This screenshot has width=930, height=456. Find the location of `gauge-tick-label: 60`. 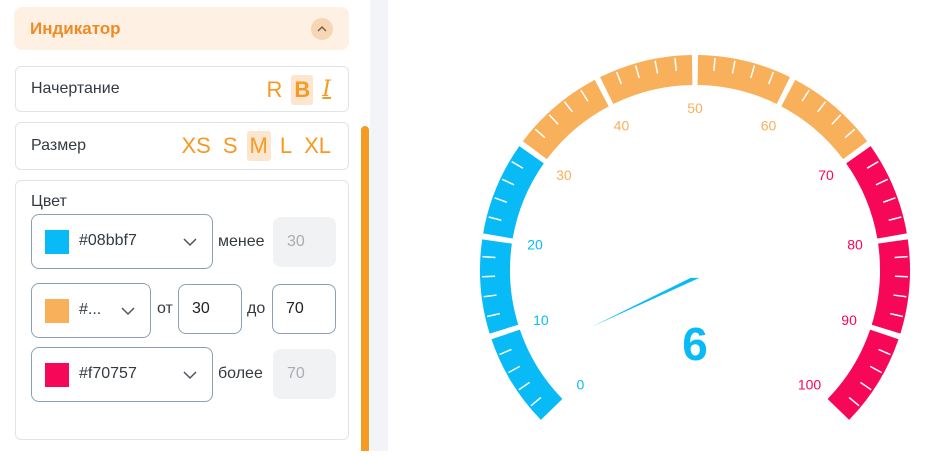

gauge-tick-label: 60 is located at coordinates (769, 126).